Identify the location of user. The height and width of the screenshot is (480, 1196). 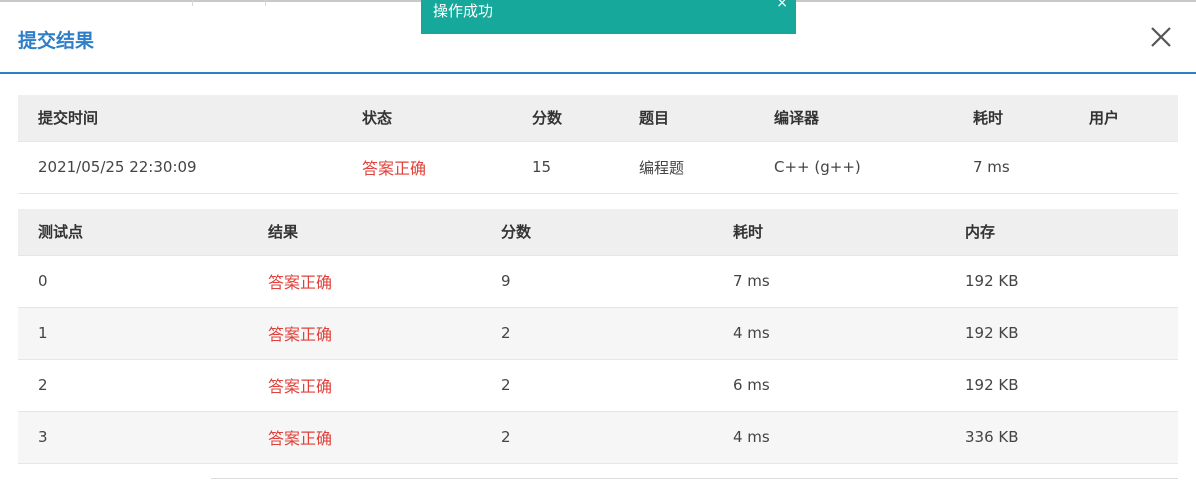
(1123, 167).